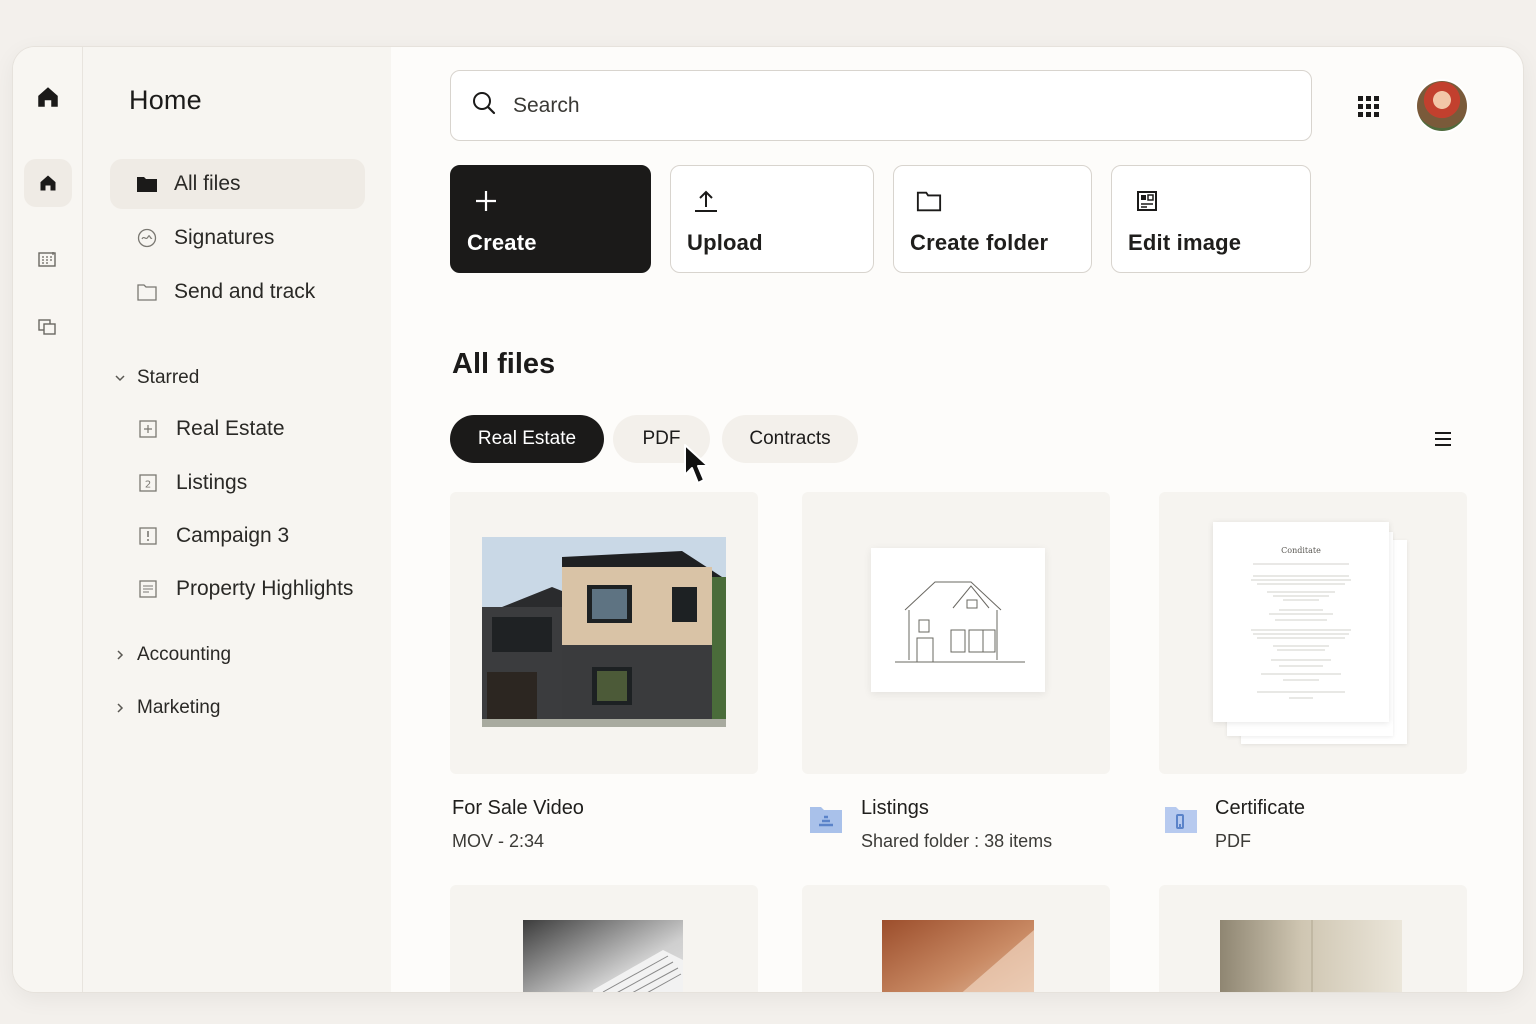  What do you see at coordinates (979, 242) in the screenshot?
I see `create-folder-label: Create folder` at bounding box center [979, 242].